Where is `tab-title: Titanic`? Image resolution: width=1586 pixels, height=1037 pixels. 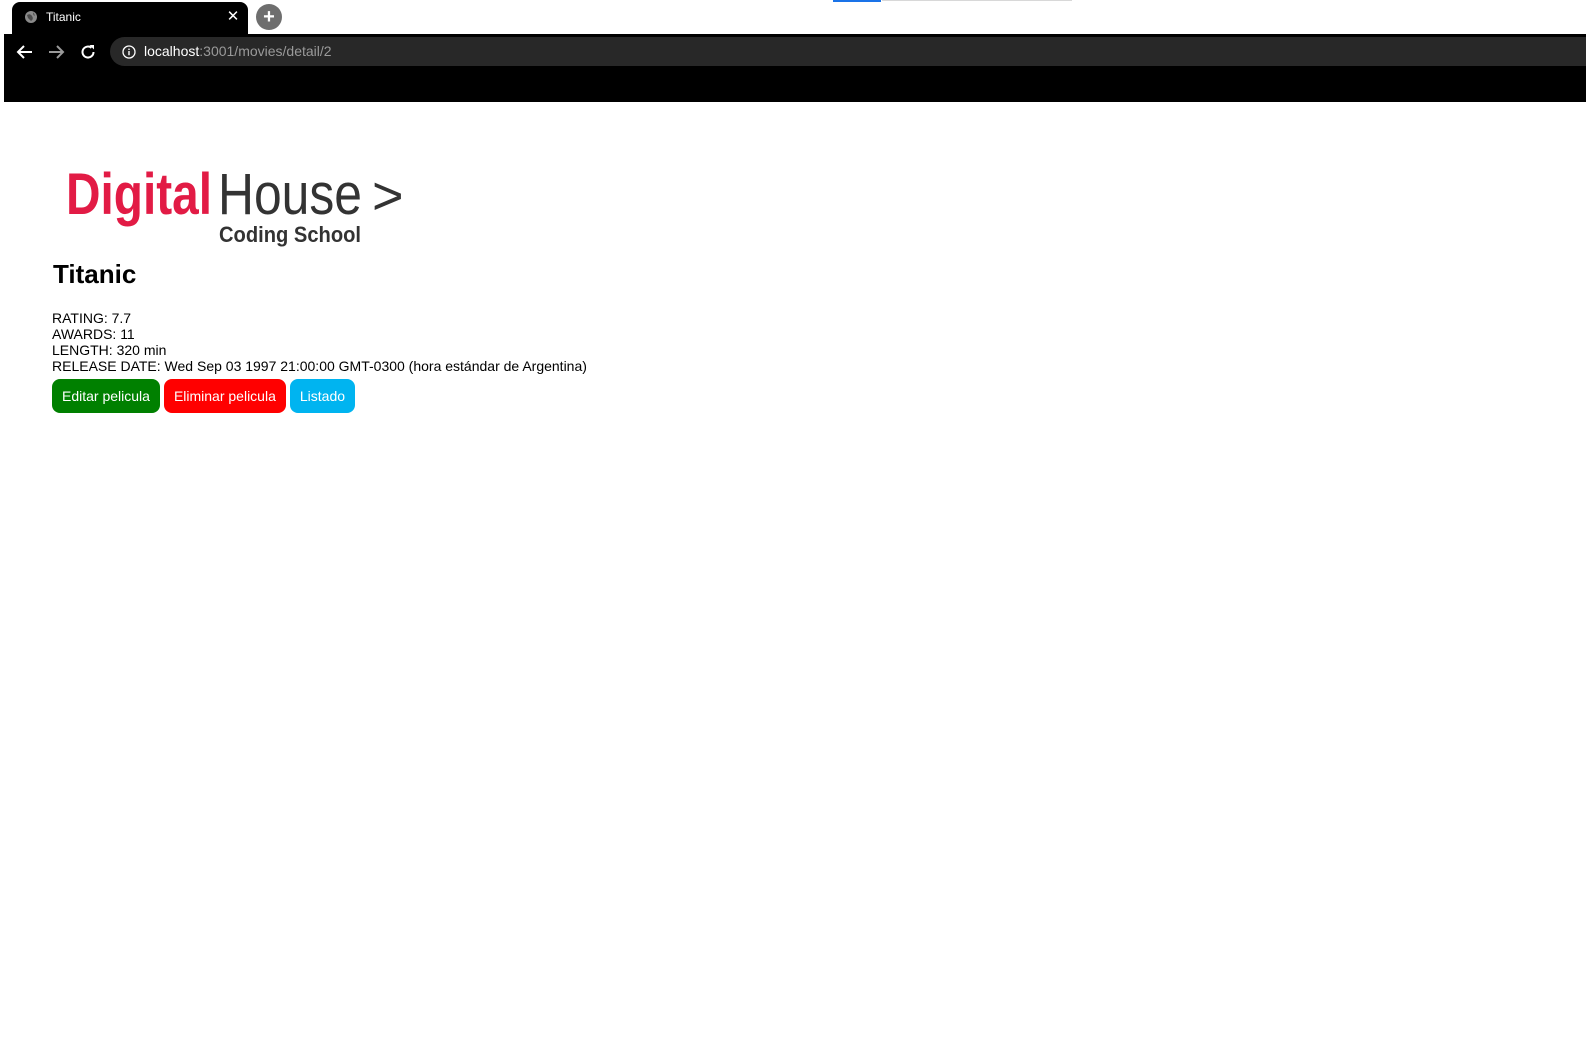
tab-title: Titanic is located at coordinates (63, 17).